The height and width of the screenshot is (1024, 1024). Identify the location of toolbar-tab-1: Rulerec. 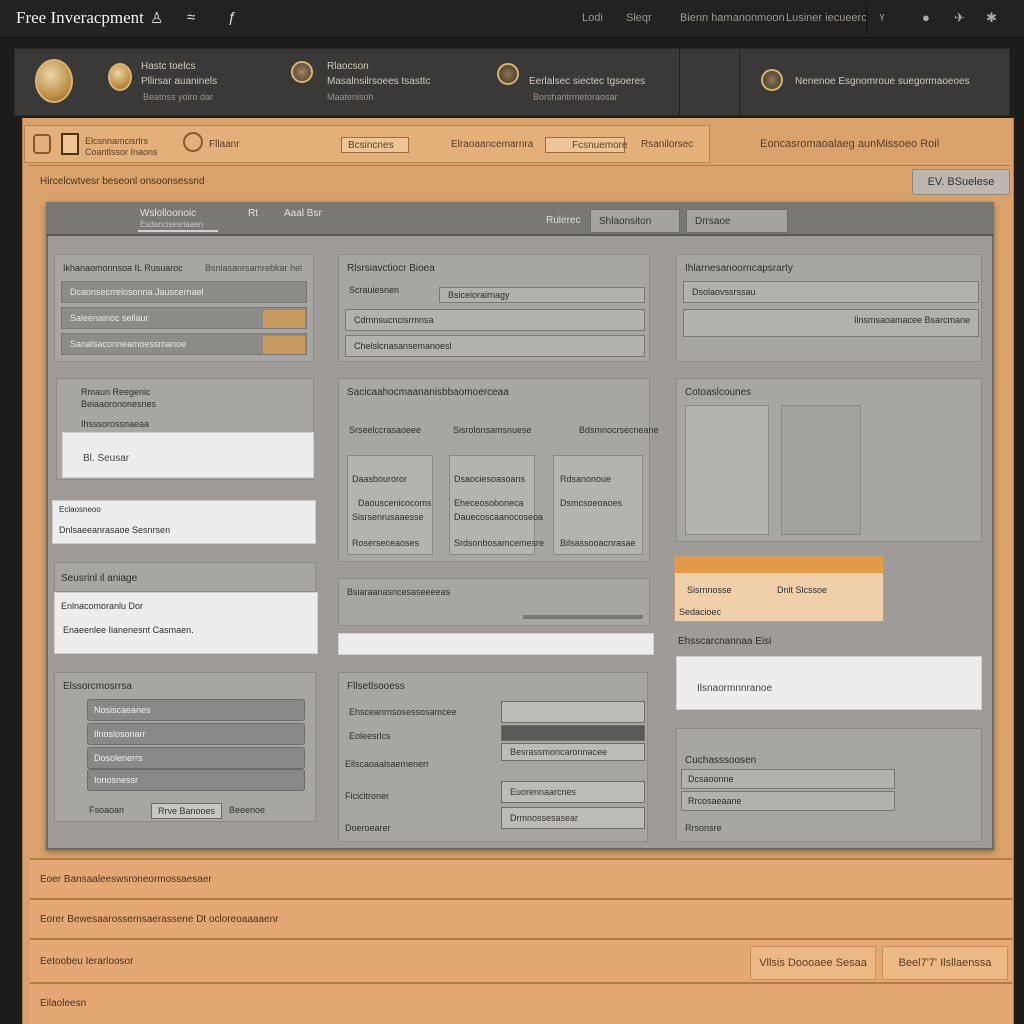
(563, 221).